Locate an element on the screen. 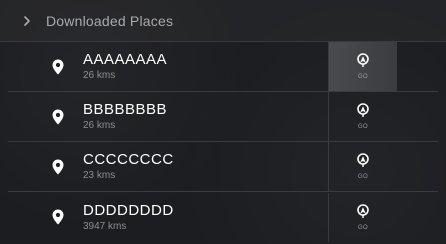 Image resolution: width=446 pixels, height=244 pixels. place-name: AAAAAAAA is located at coordinates (125, 59).